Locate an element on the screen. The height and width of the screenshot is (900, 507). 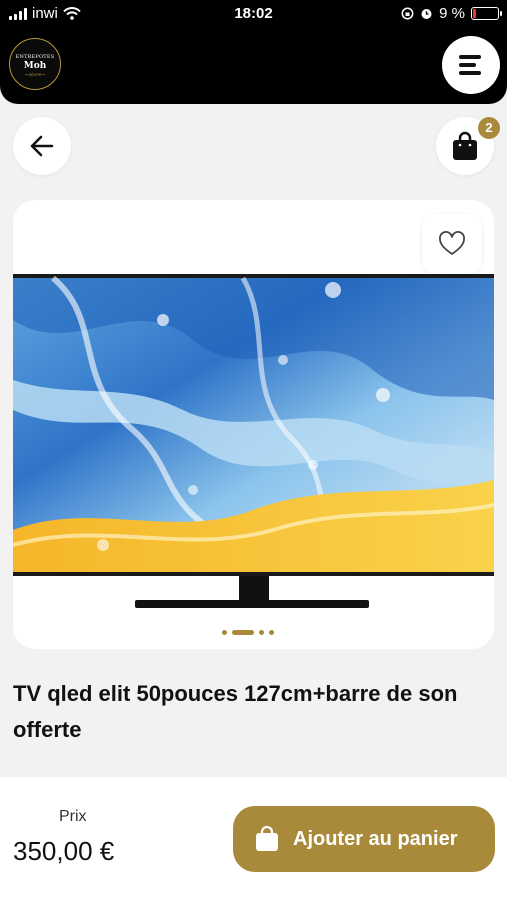
price-label: Prix is located at coordinates (73, 816).